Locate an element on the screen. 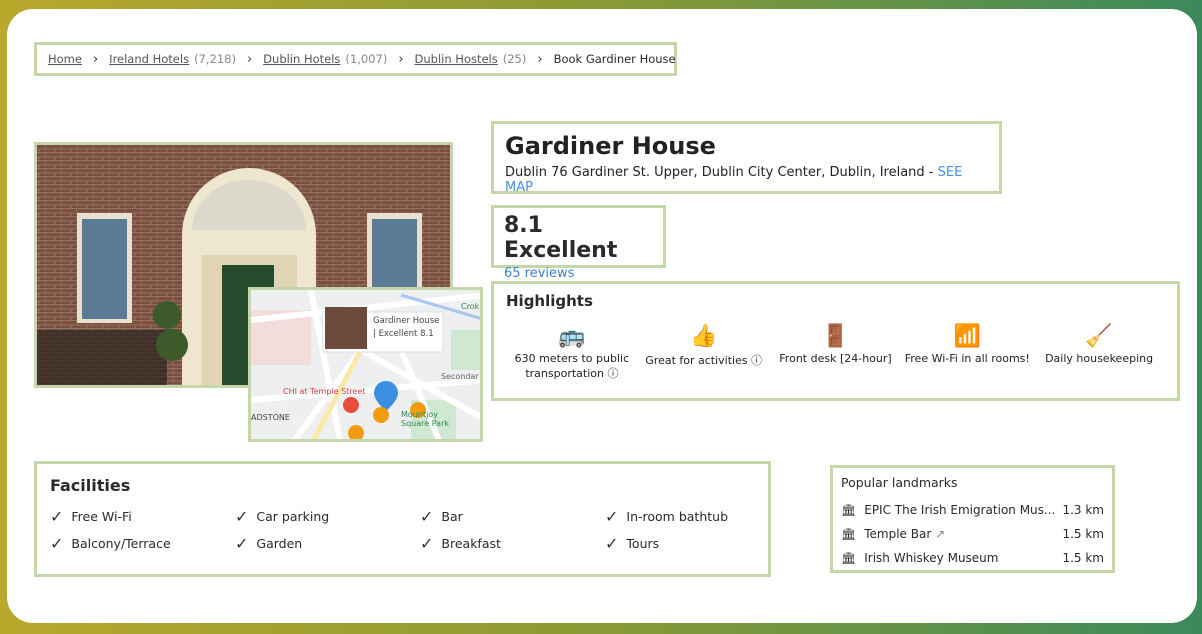 This screenshot has height=634, width=1202. facility-label: In-room bathtub is located at coordinates (677, 516).